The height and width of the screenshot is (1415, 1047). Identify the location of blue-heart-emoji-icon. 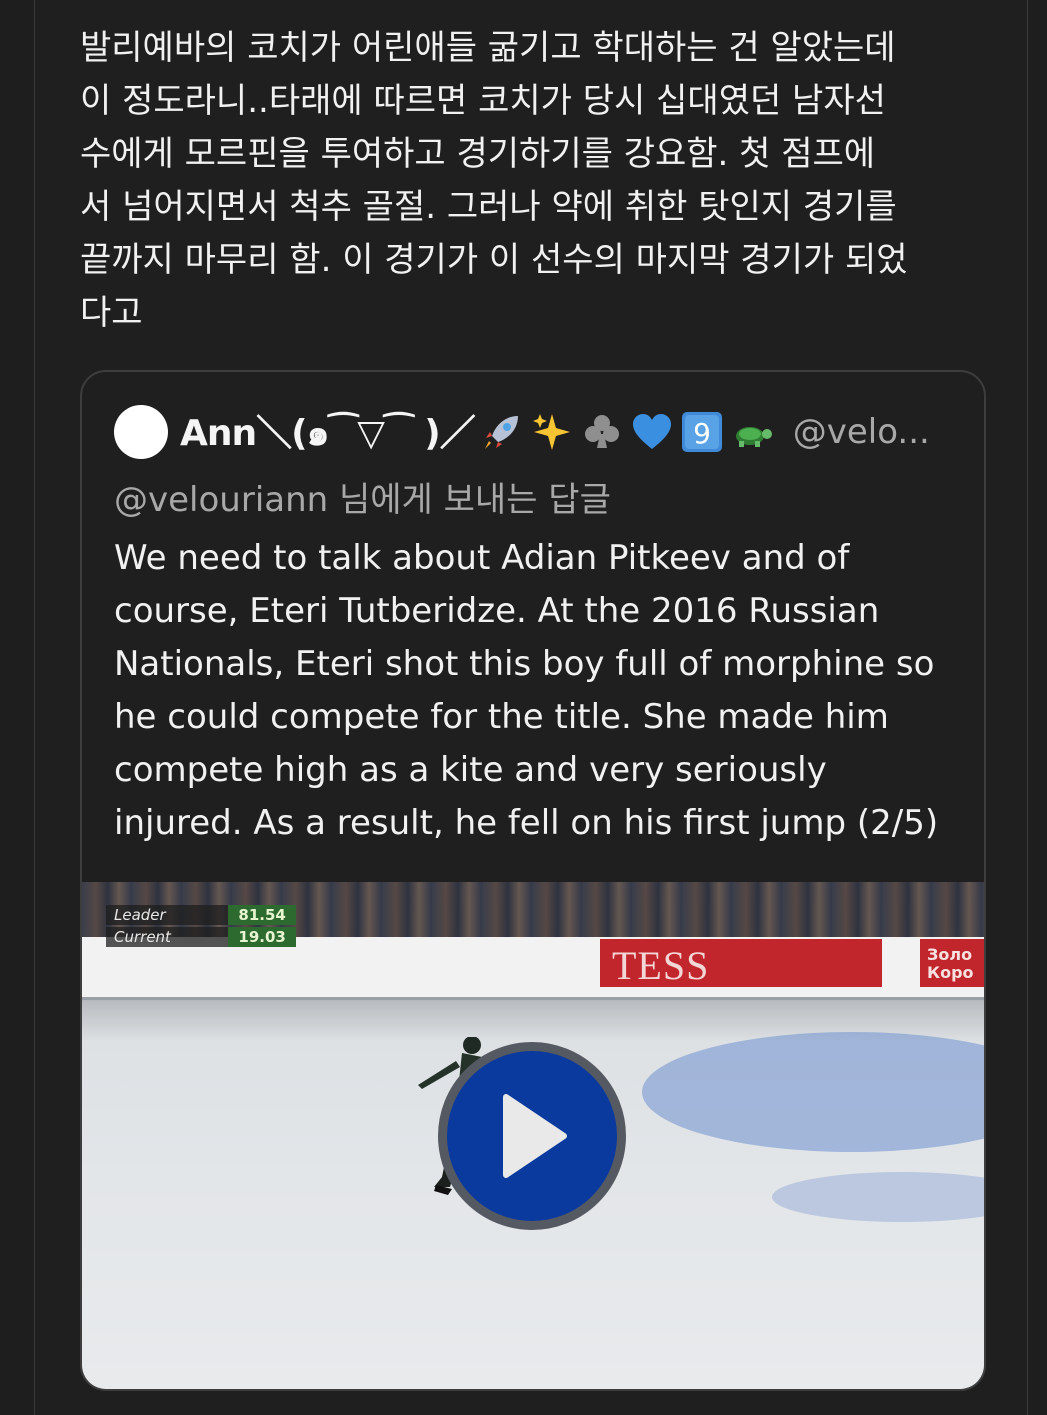
(652, 432).